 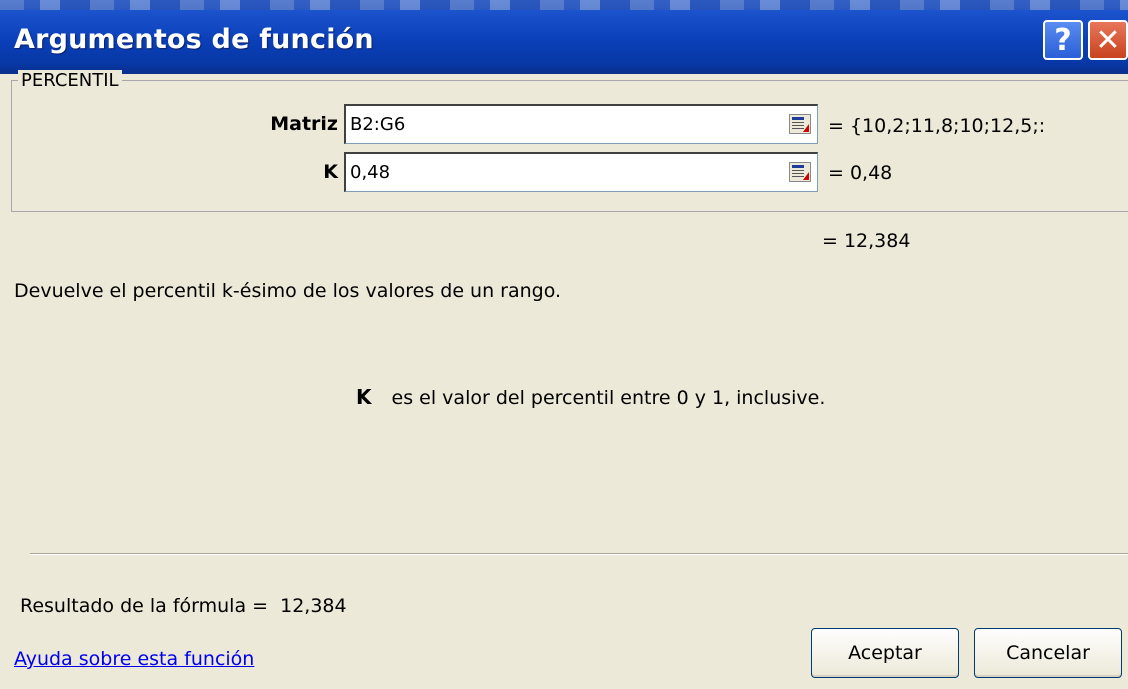 I want to click on cancel-button: Cancelar, so click(x=1048, y=653).